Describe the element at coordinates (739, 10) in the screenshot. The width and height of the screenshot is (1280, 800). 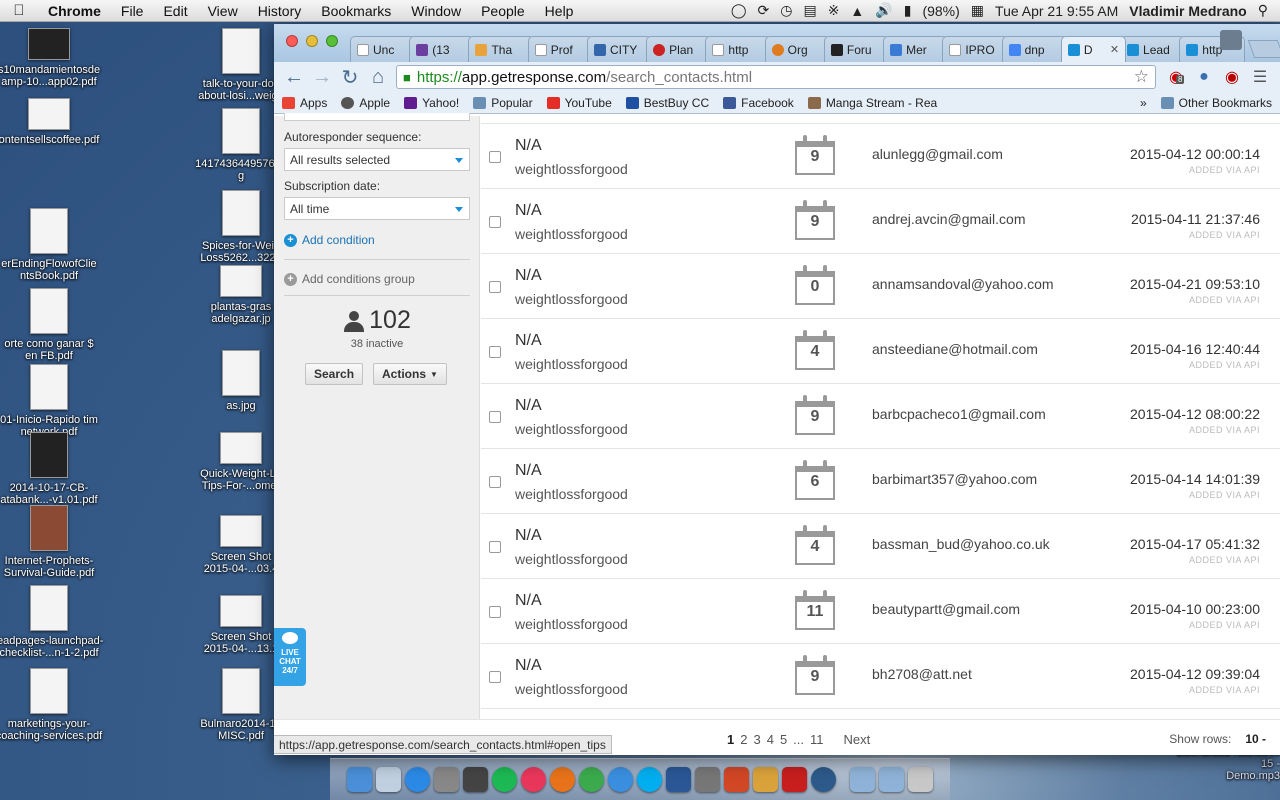
I see `messages-icon: ◯` at that location.